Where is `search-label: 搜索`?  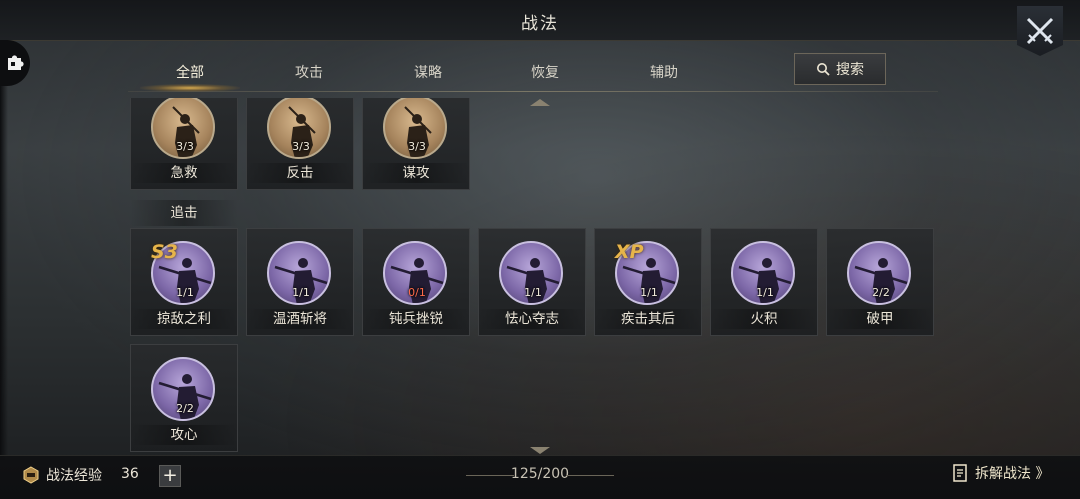
search-label: 搜索 is located at coordinates (850, 70).